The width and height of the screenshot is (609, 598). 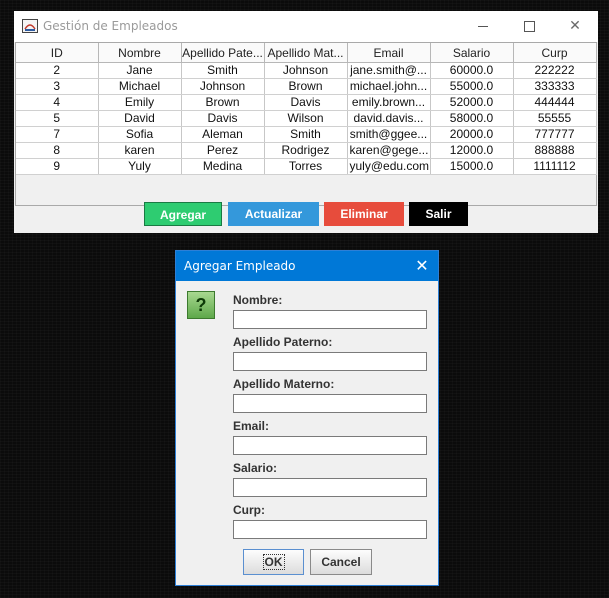 What do you see at coordinates (283, 342) in the screenshot?
I see `field-label-apellido-paterno: Apellido Paterno:` at bounding box center [283, 342].